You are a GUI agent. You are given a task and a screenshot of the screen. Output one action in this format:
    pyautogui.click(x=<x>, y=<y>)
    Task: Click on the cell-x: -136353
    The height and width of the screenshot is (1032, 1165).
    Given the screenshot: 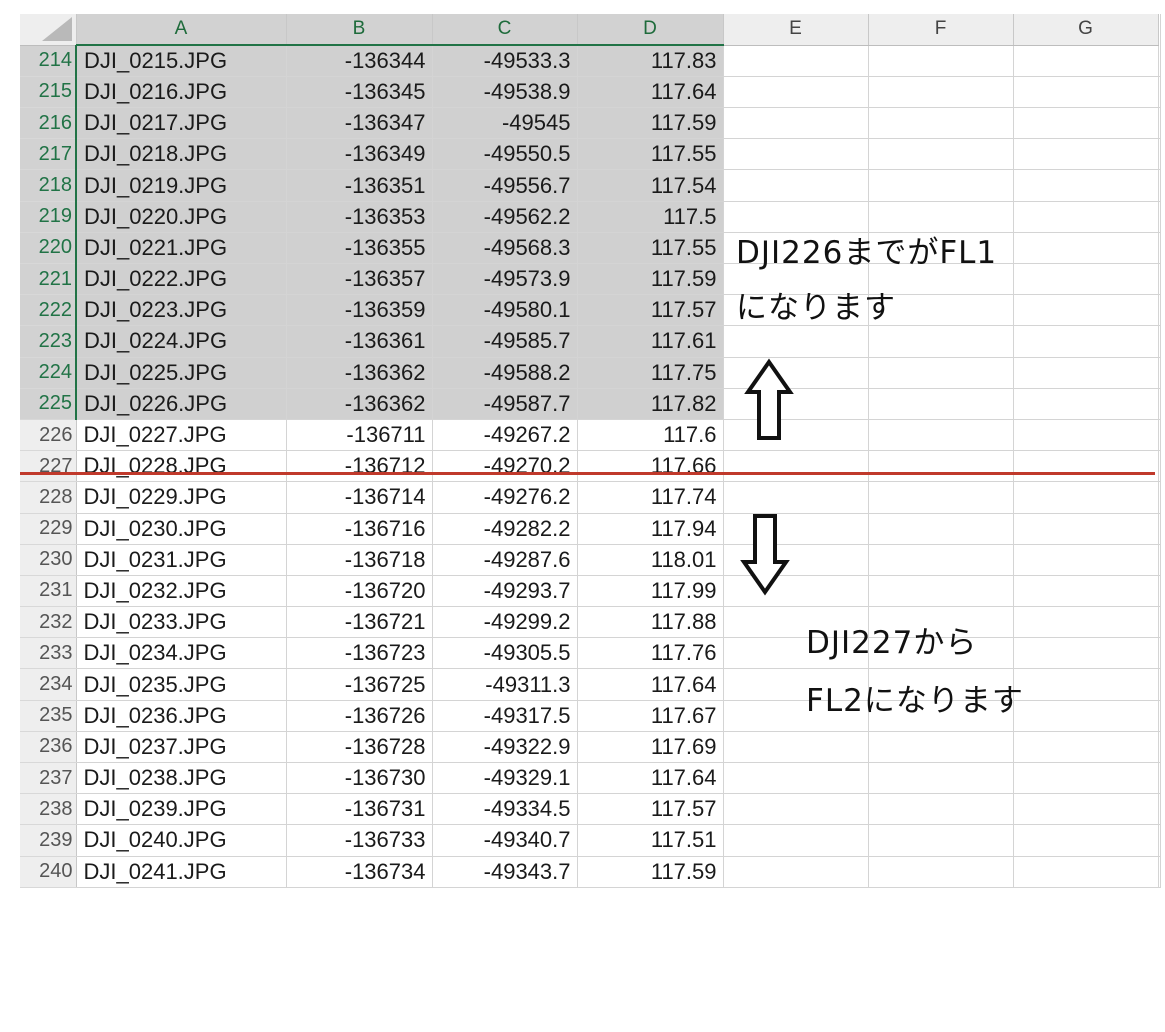 What is the action you would take?
    pyautogui.click(x=359, y=217)
    